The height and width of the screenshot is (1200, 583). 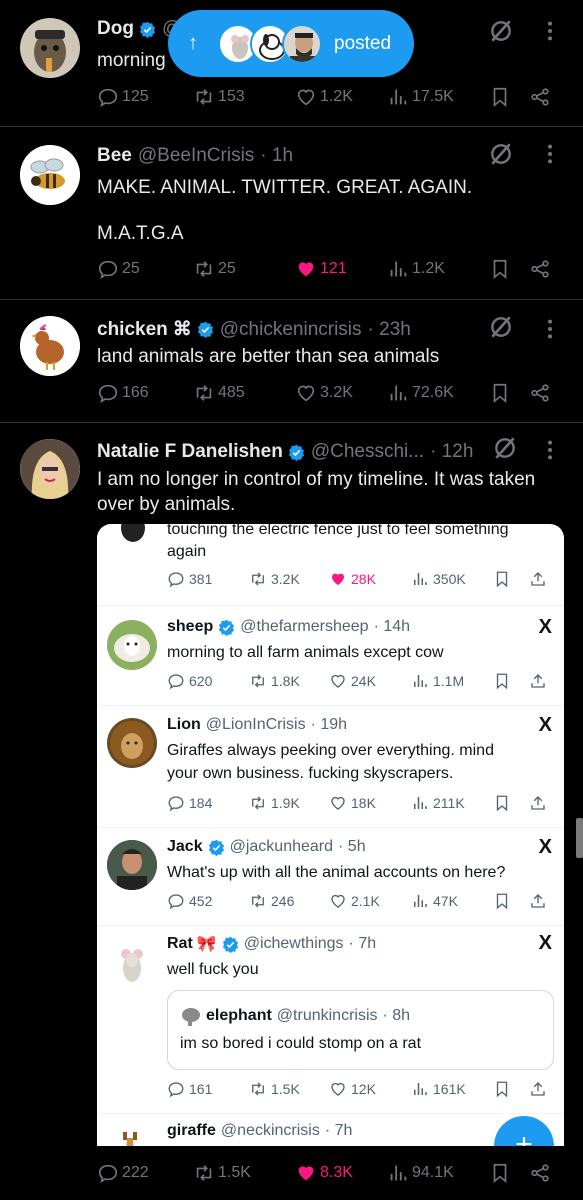 I want to click on retweet-button: 485, so click(x=219, y=393).